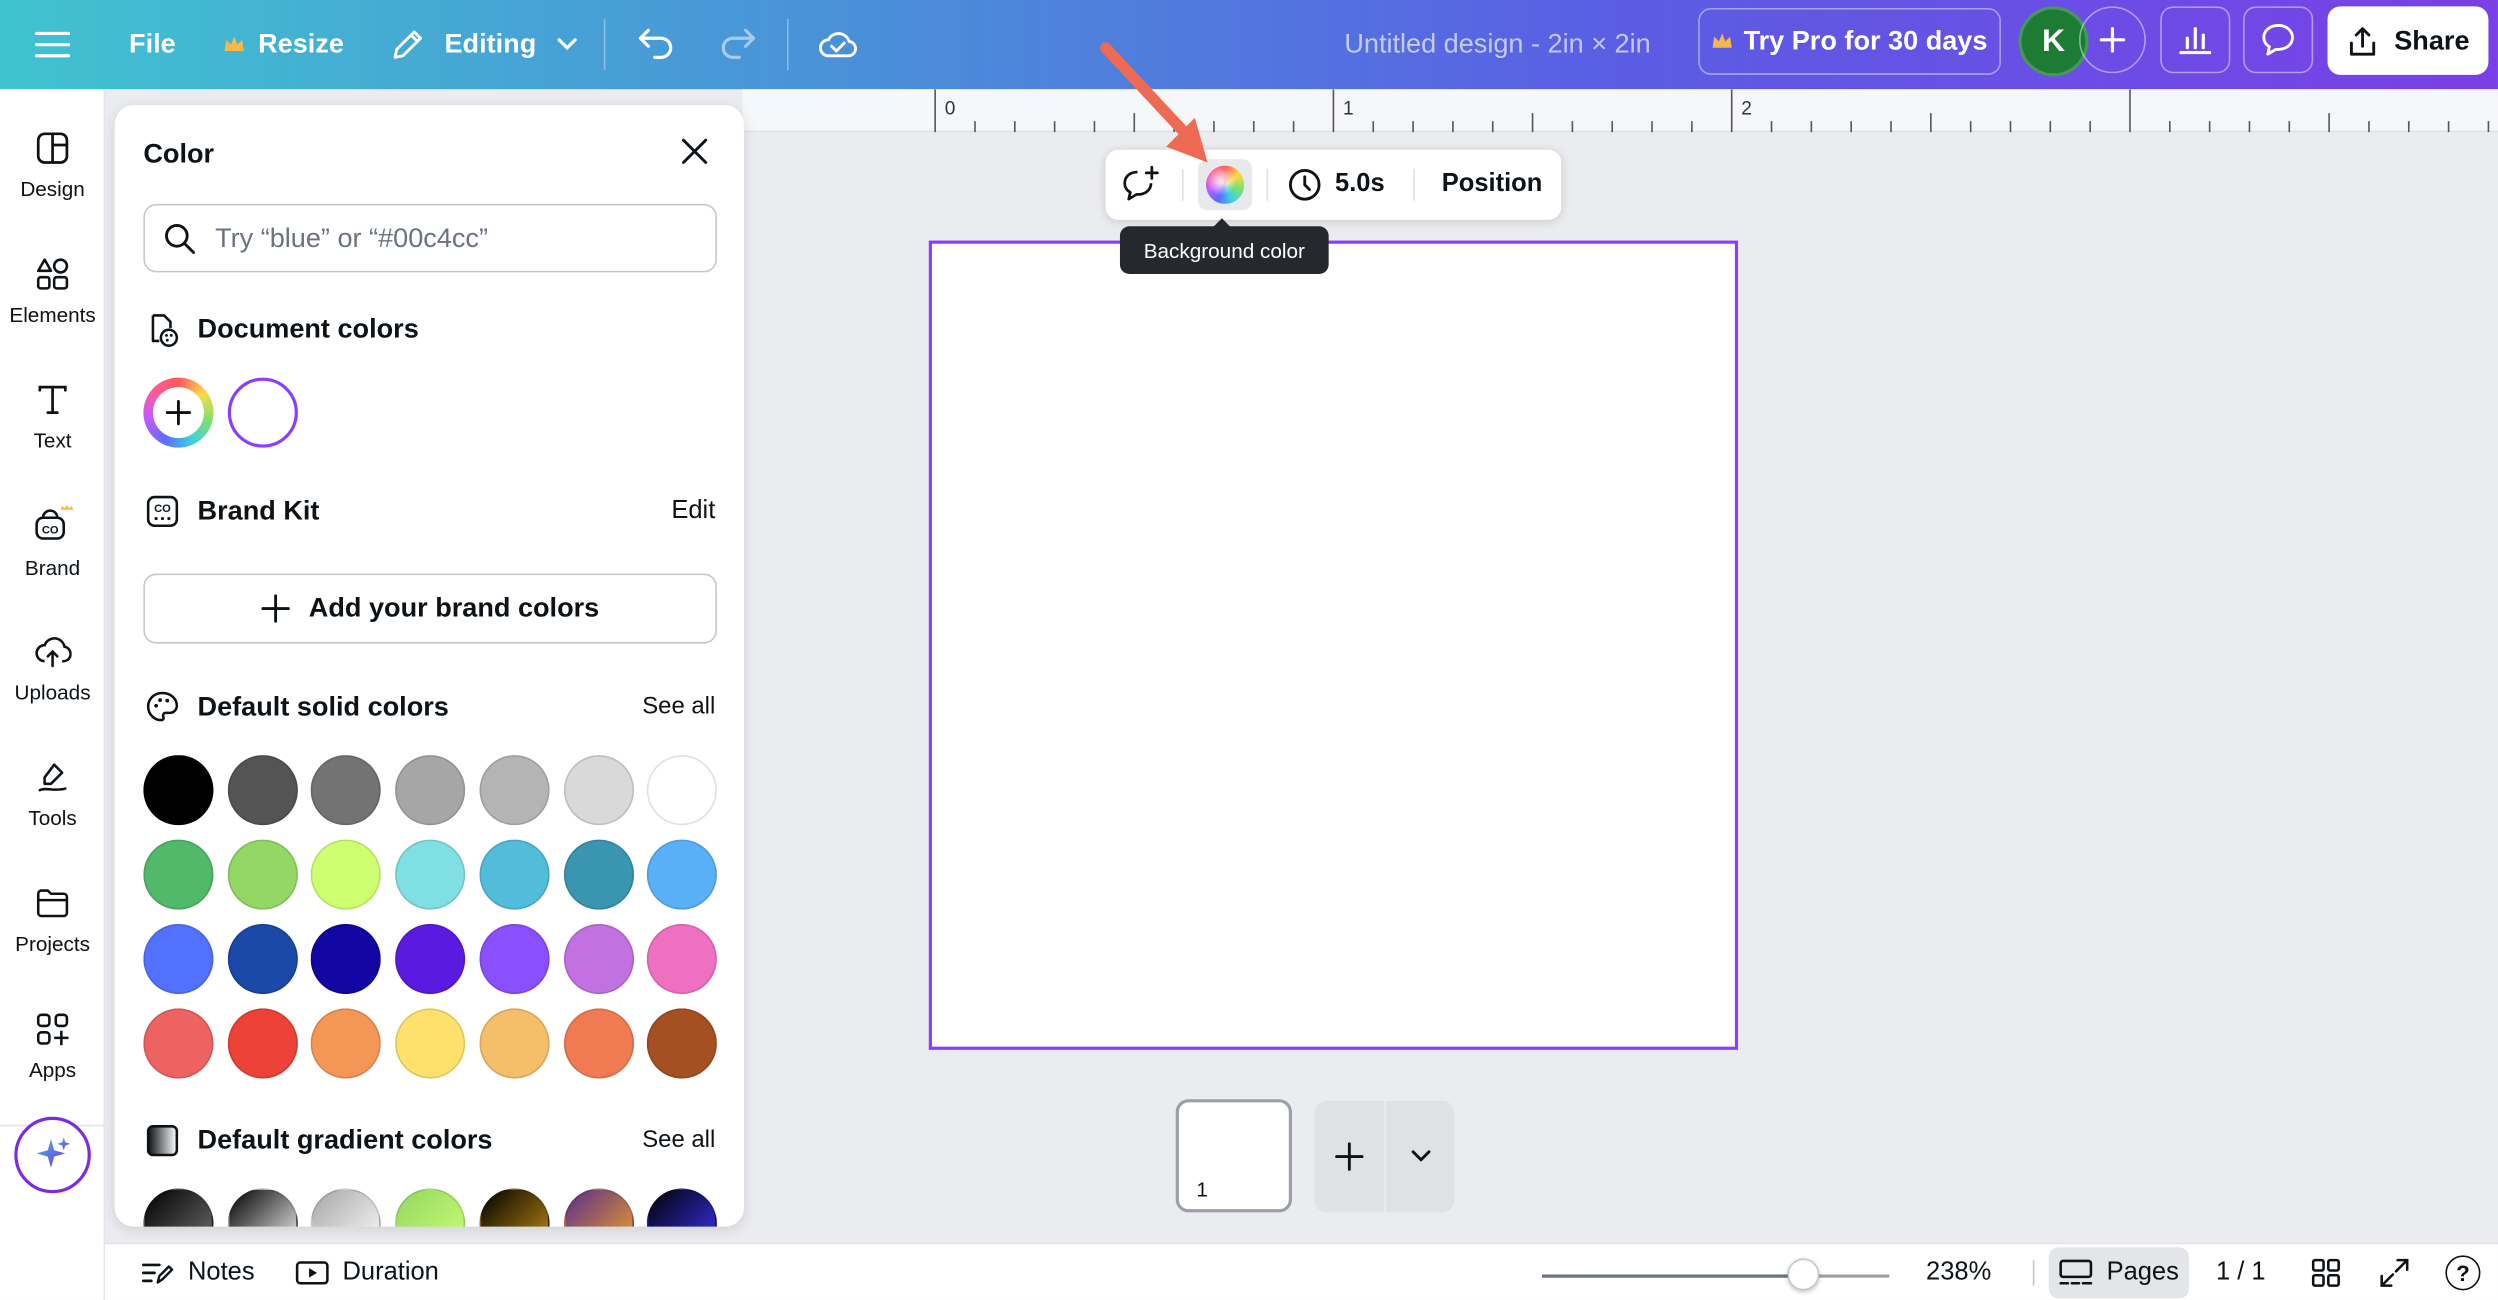  I want to click on file-menu-button: File, so click(152, 44).